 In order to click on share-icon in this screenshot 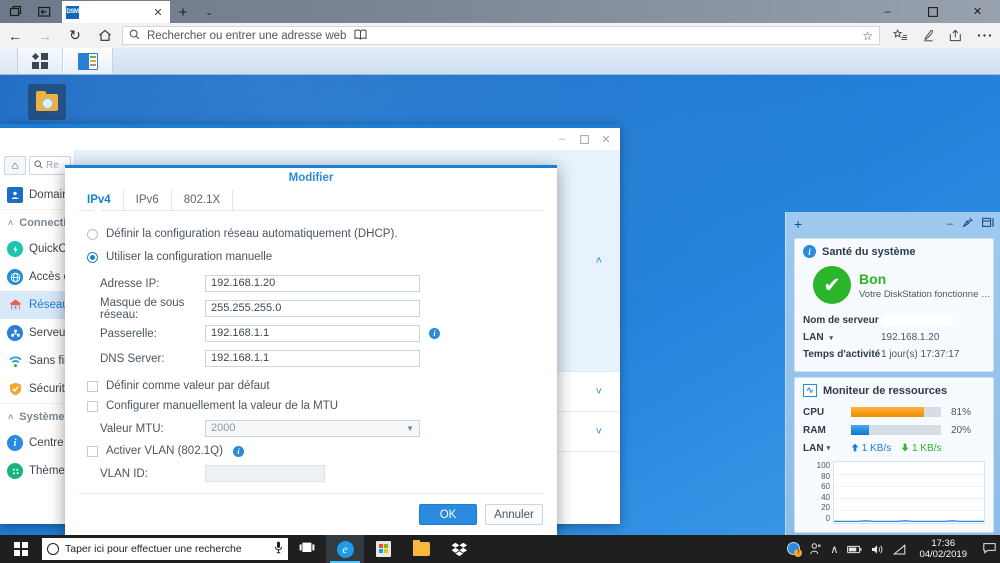, I will do `click(956, 35)`.